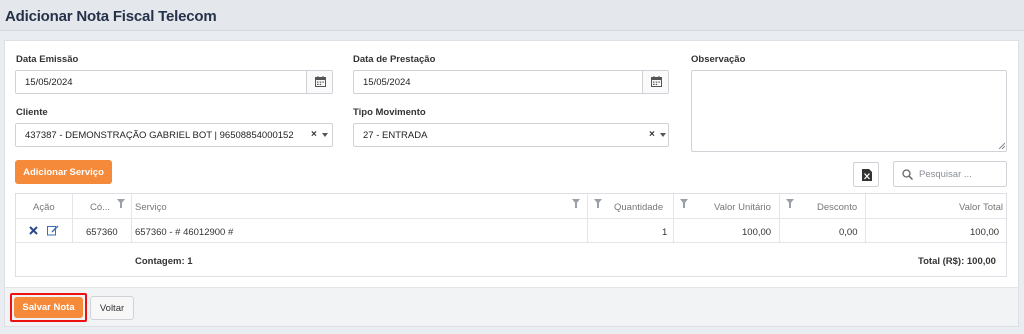 The image size is (1024, 334). I want to click on page-header: Adicionar Nota Fiscal Telecom, so click(512, 15).